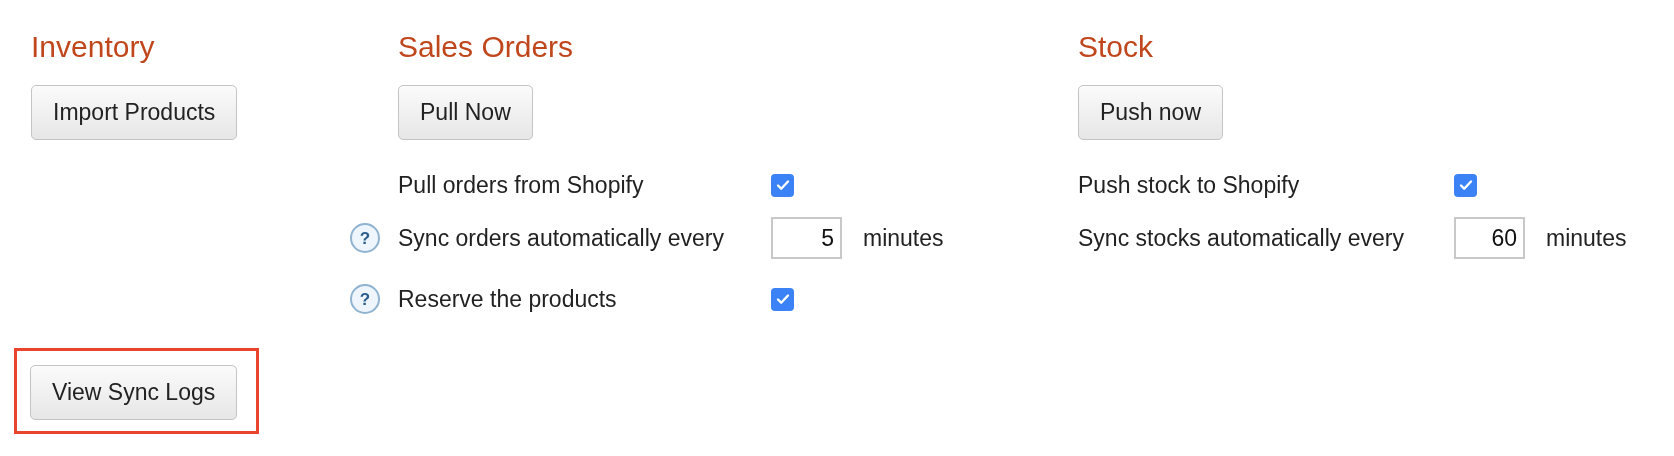 The height and width of the screenshot is (456, 1674). Describe the element at coordinates (1150, 112) in the screenshot. I see `action-button: Push now` at that location.